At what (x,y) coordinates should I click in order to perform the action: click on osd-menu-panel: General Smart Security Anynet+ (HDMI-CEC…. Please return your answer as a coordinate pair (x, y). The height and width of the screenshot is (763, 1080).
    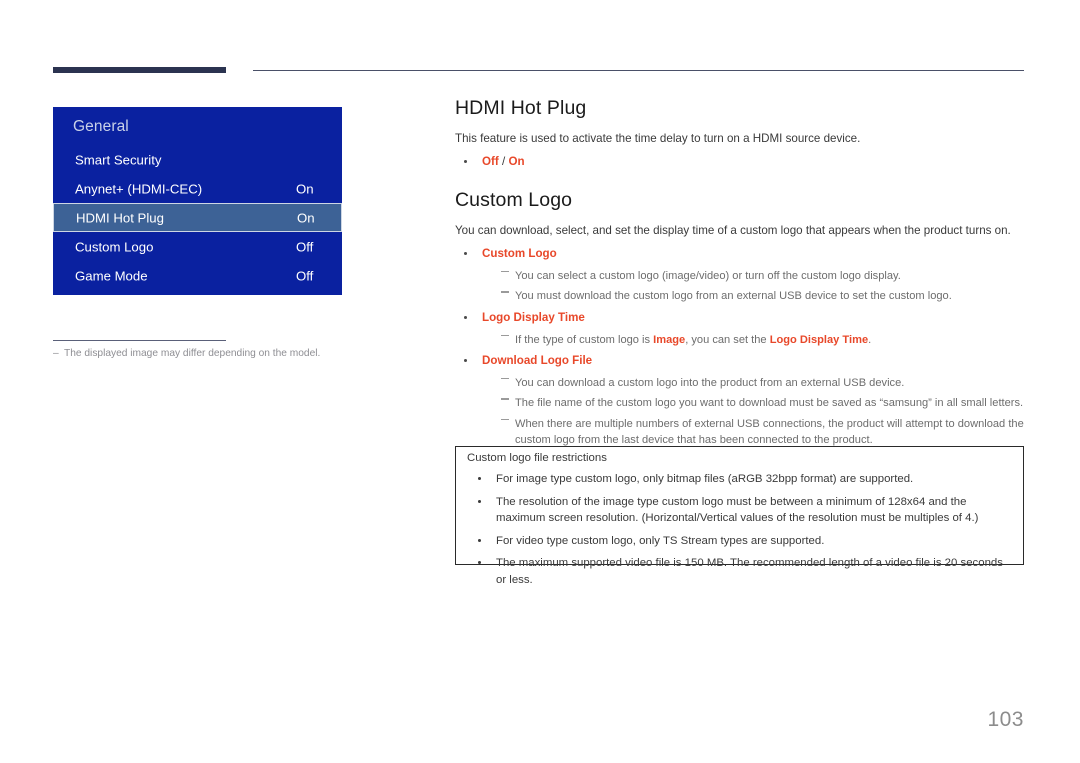
    Looking at the image, I should click on (197, 201).